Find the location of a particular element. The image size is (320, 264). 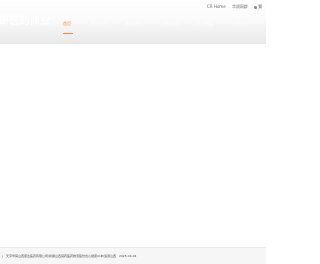

nav-active-indicator is located at coordinates (68, 33).